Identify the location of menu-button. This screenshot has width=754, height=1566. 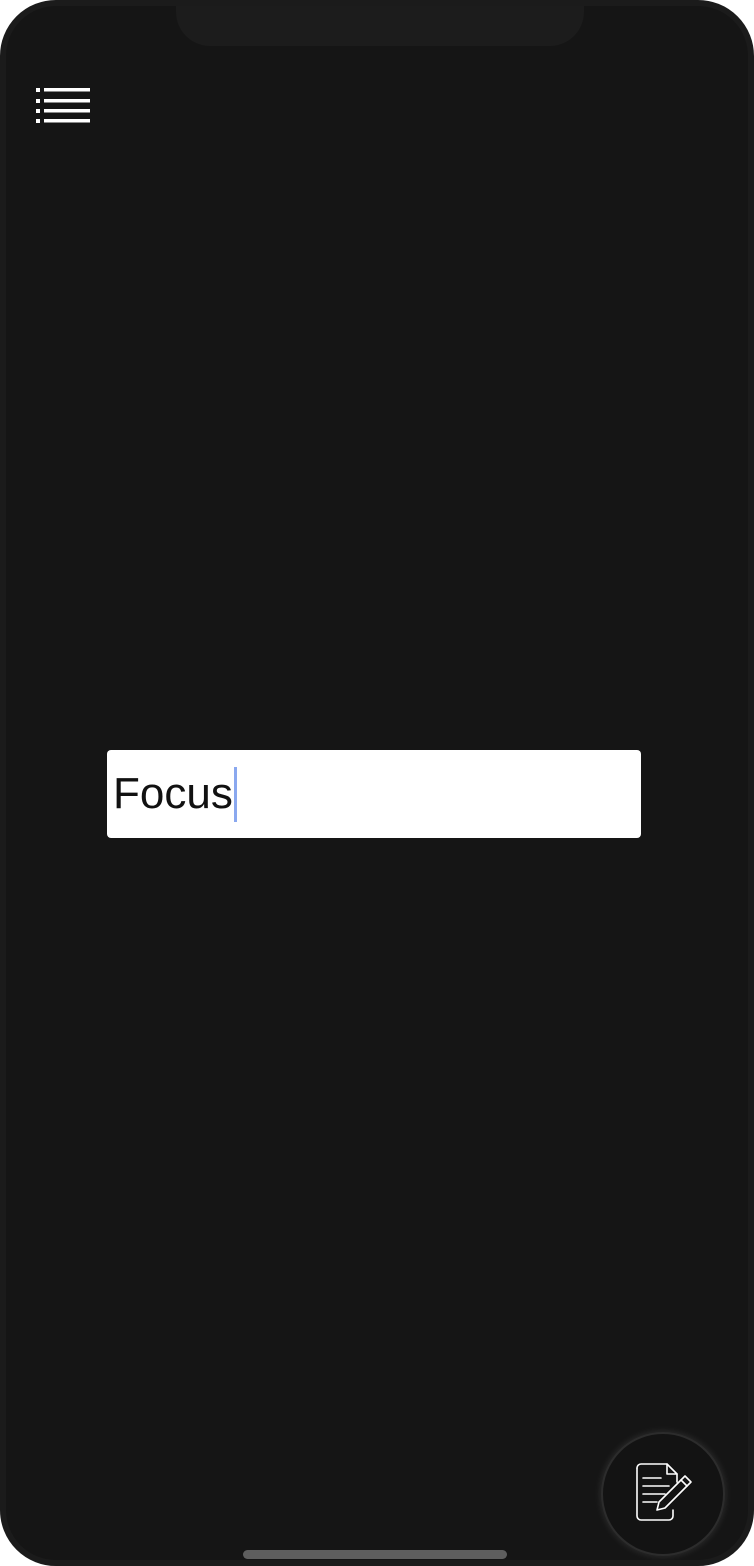
(67, 105).